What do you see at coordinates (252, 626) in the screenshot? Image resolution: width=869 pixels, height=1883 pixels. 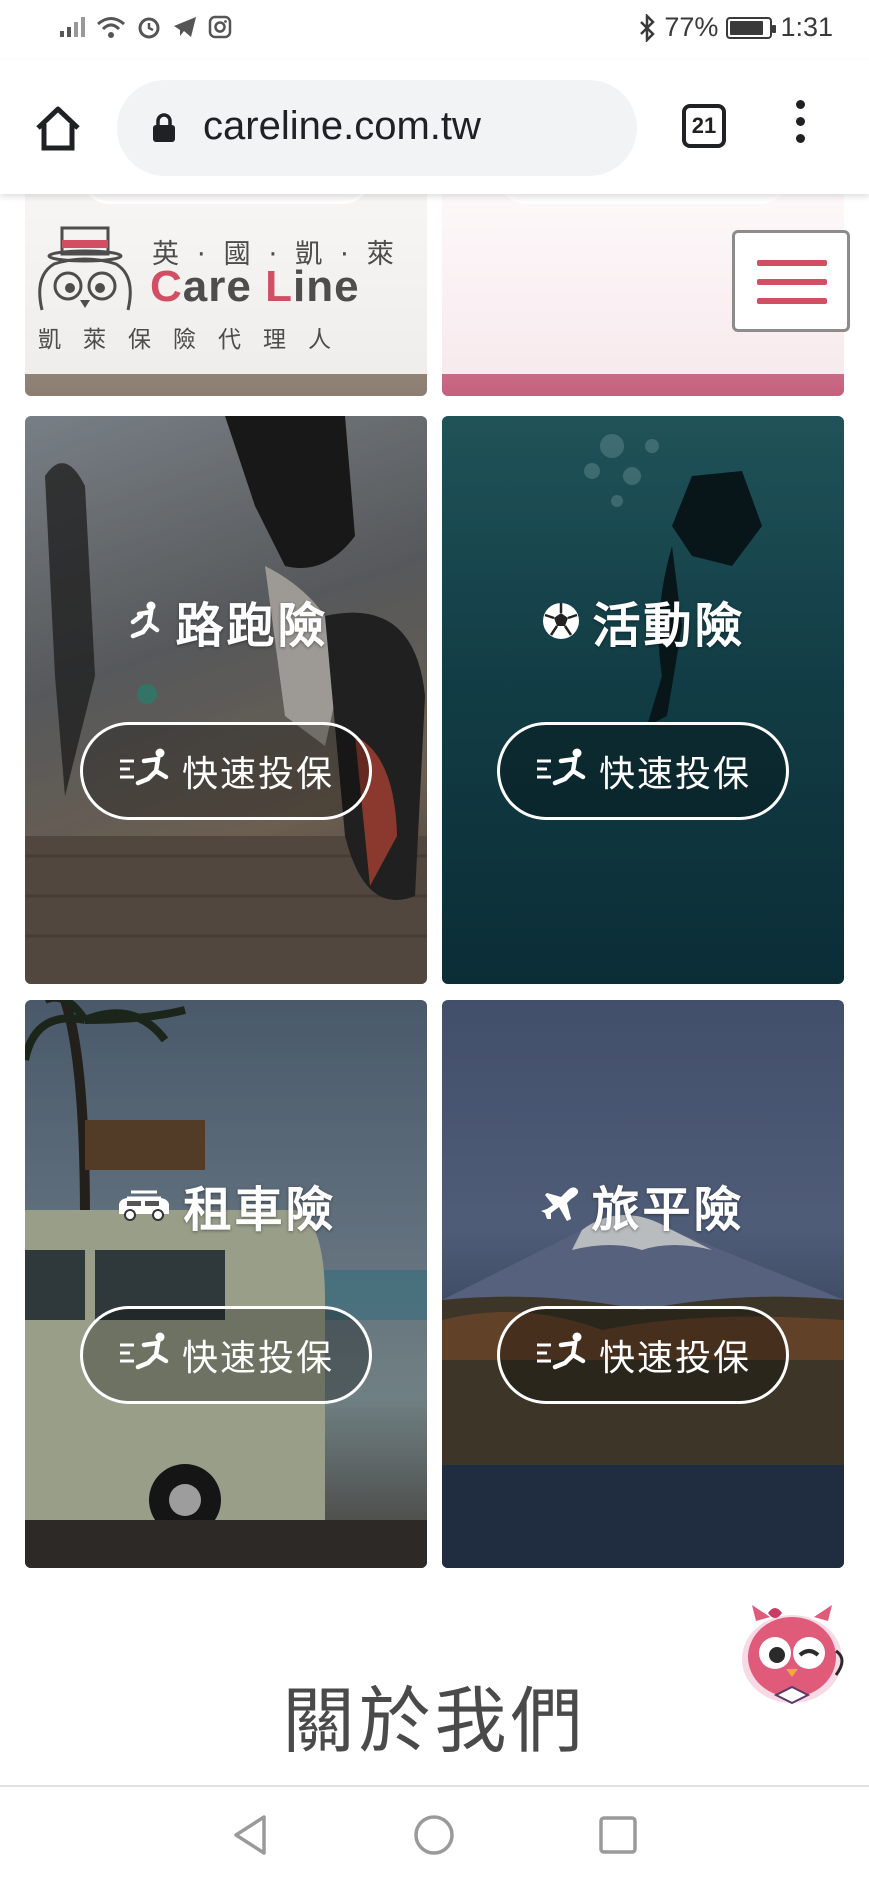 I see `card-title-text: 路跑險` at bounding box center [252, 626].